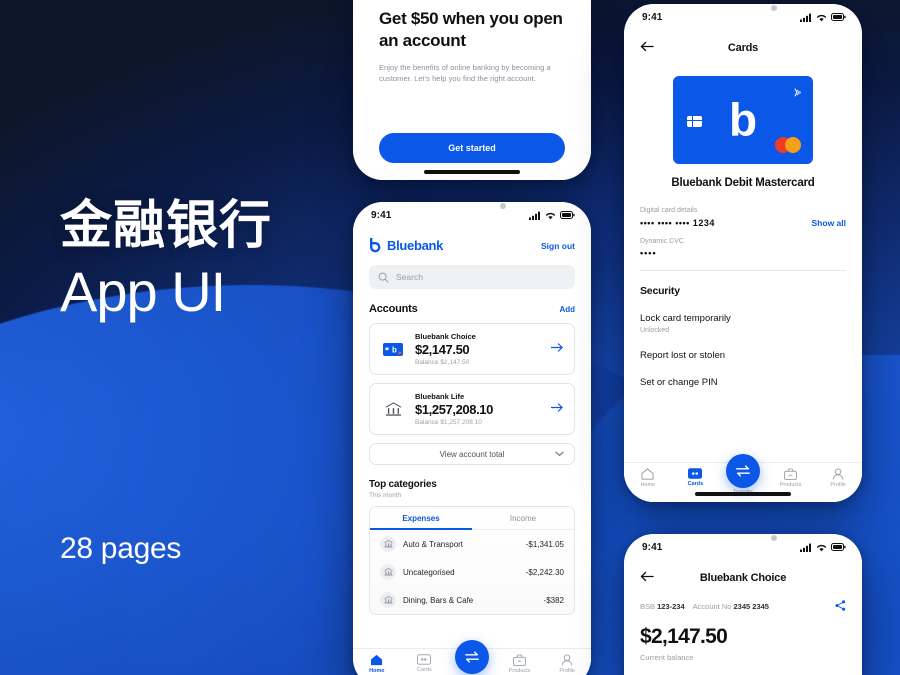  I want to click on accounts-title: Accounts, so click(393, 309).